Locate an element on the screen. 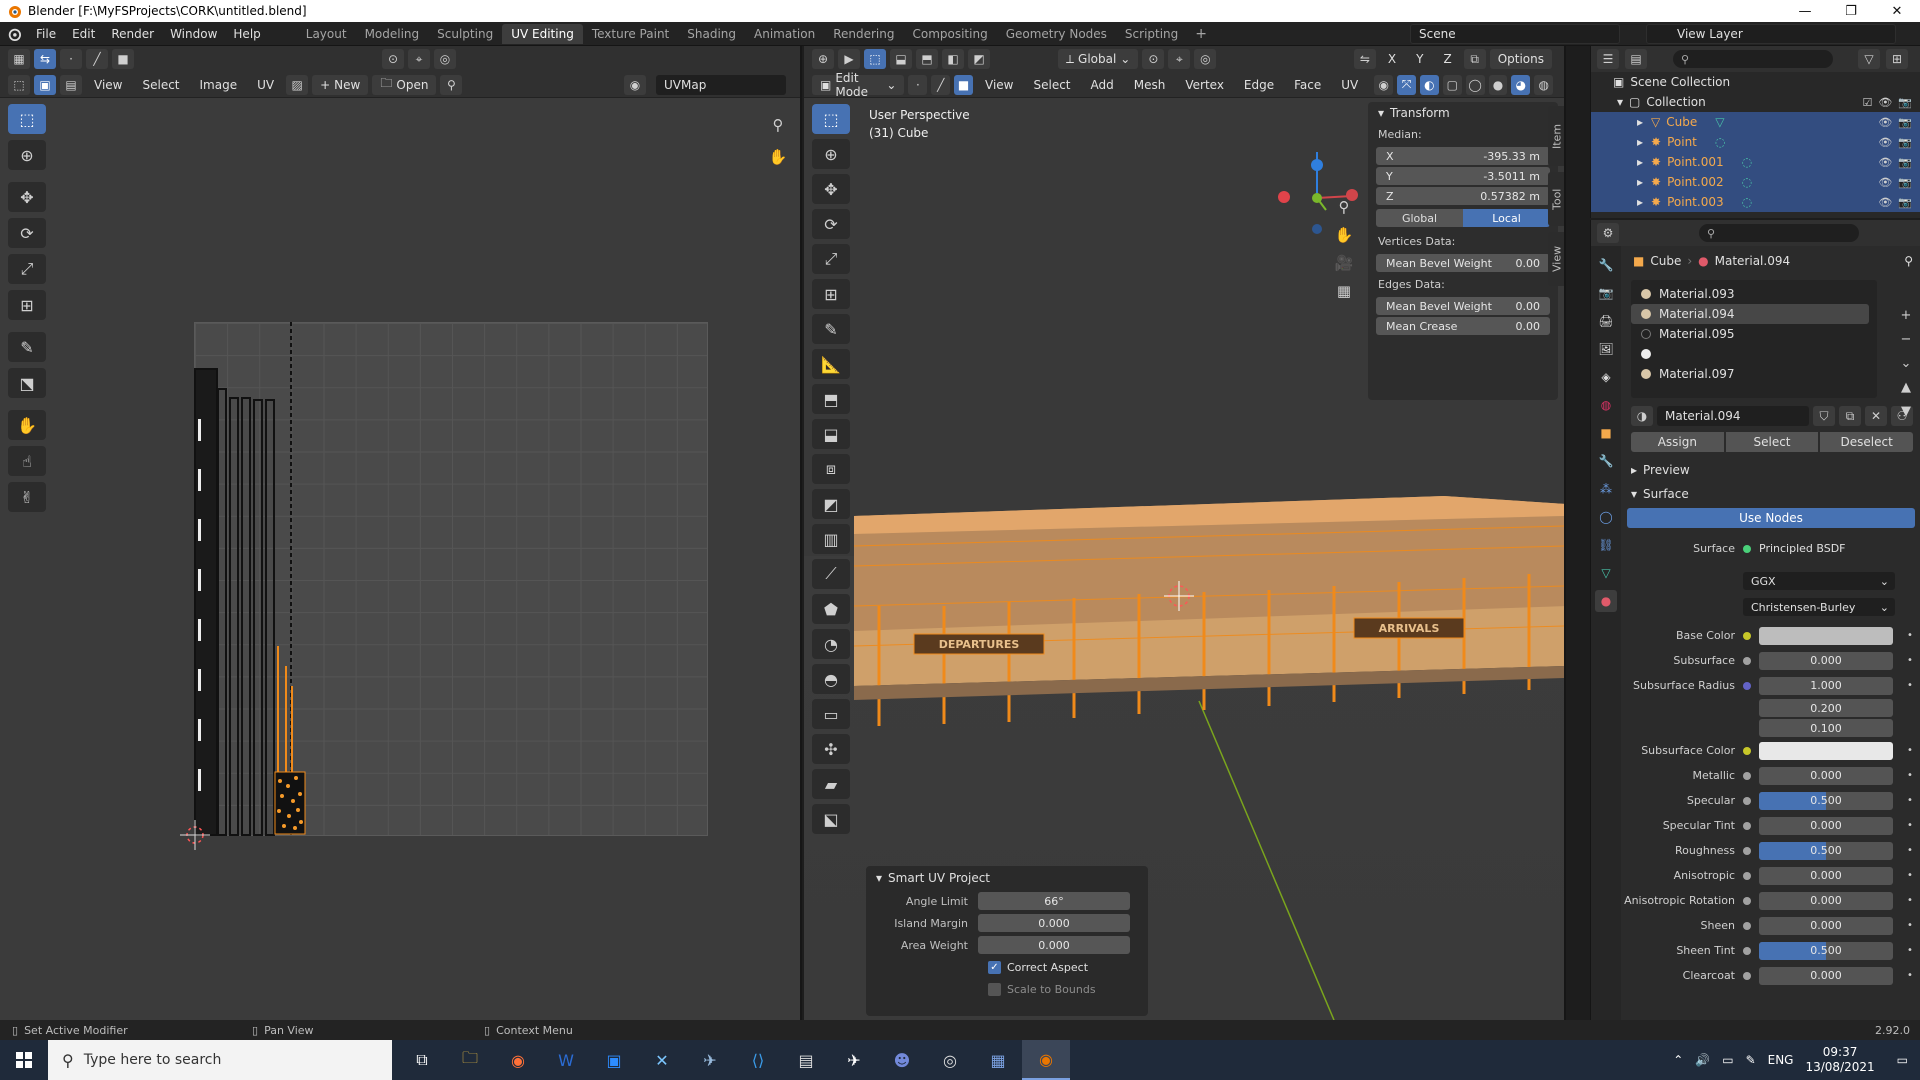  scale-to-bounds-checkbox: Scale to Bounds is located at coordinates (1007, 989).